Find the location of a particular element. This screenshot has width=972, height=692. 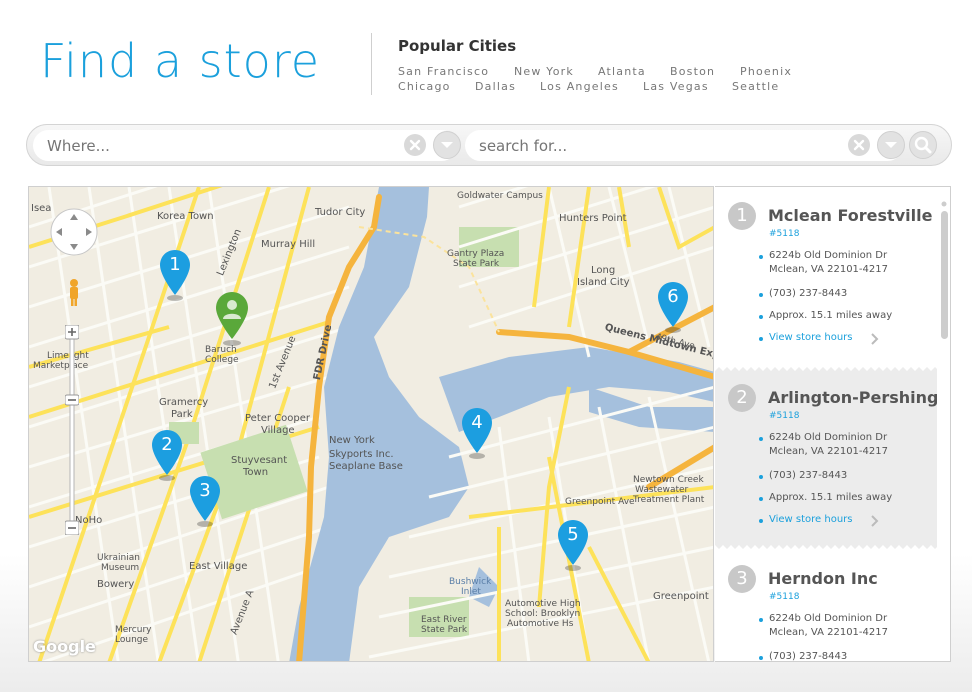

store-marker-1: 1 is located at coordinates (175, 275).